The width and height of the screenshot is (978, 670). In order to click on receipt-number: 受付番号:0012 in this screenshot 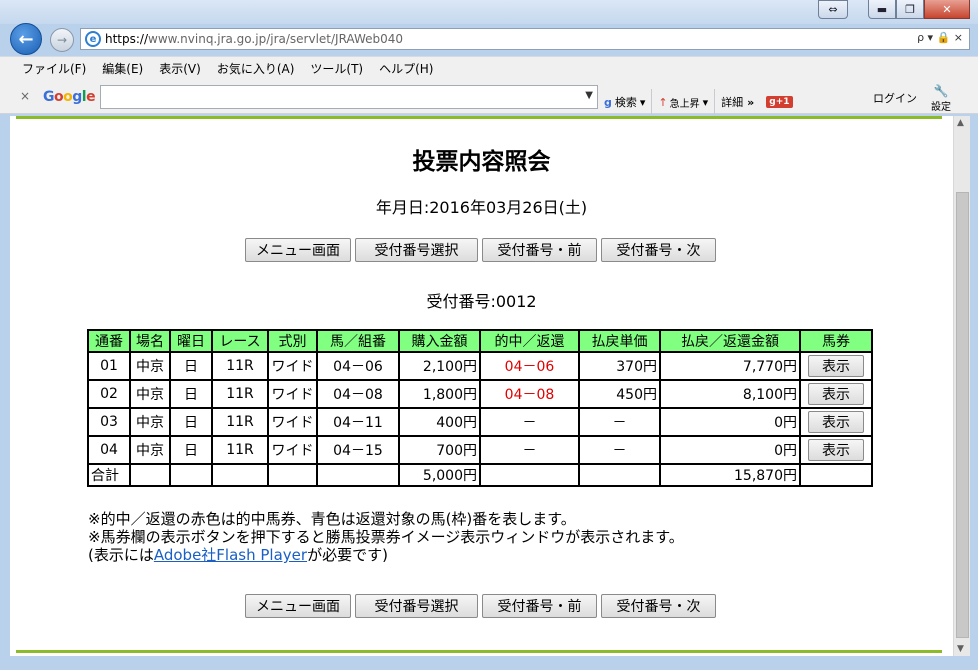, I will do `click(481, 301)`.